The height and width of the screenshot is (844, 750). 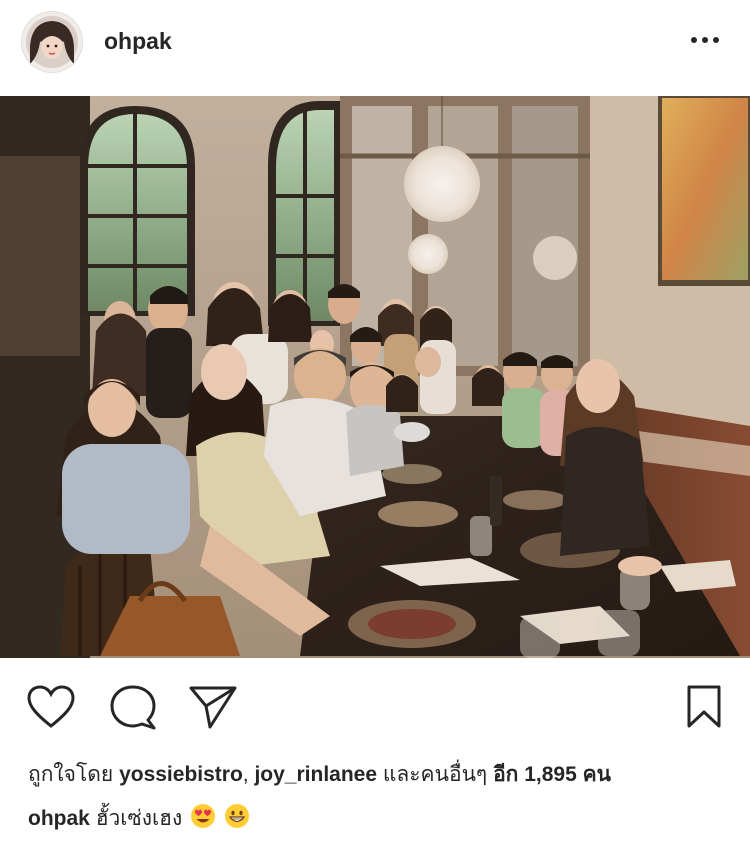 I want to click on bookmark-icon, so click(x=704, y=707).